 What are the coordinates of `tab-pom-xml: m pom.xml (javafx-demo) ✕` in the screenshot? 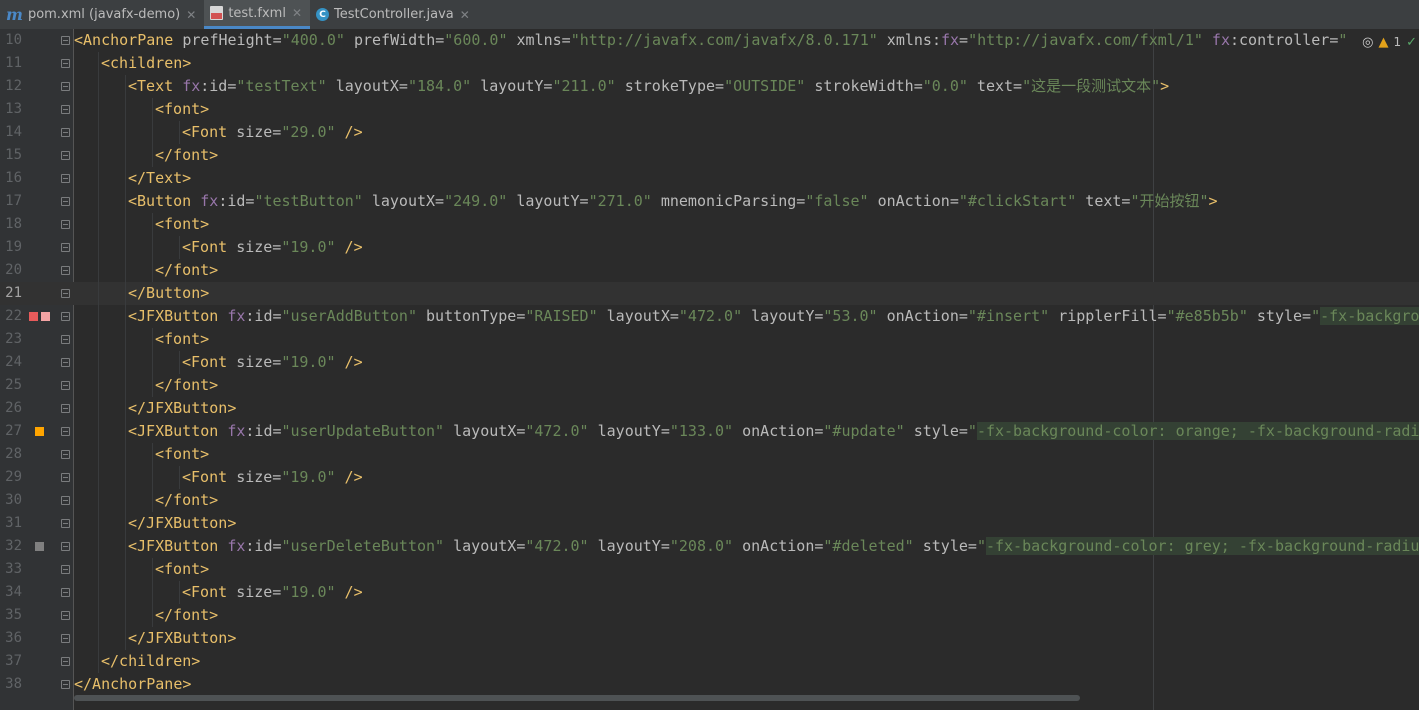 It's located at (102, 14).